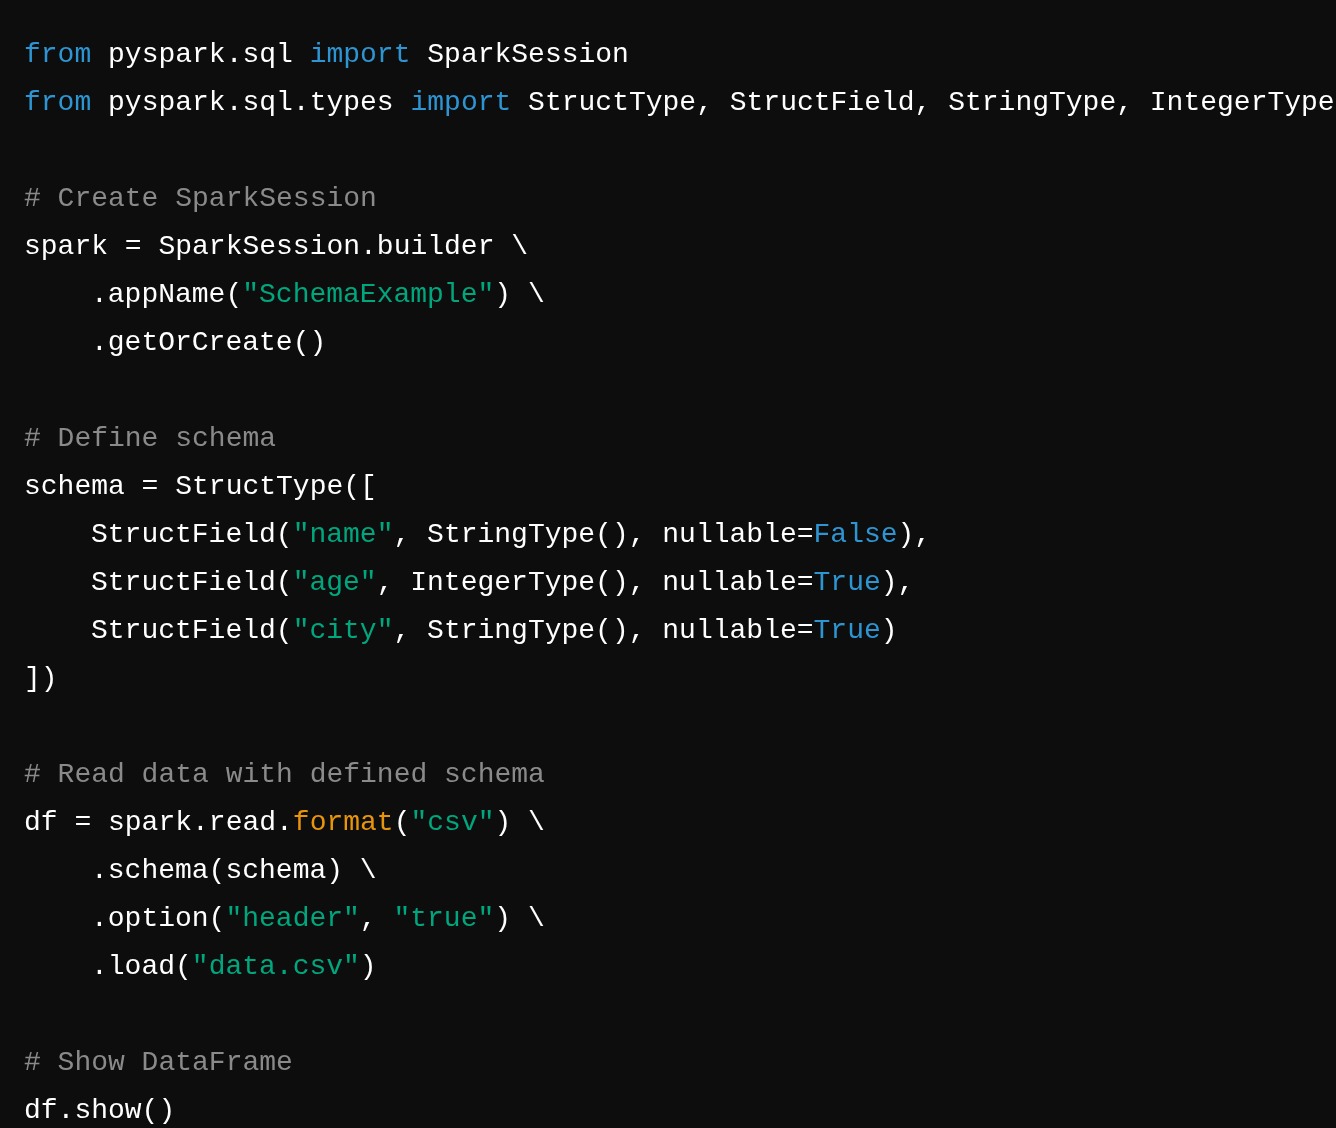  What do you see at coordinates (234, 967) in the screenshot?
I see `code-line: .load("data.csv")` at bounding box center [234, 967].